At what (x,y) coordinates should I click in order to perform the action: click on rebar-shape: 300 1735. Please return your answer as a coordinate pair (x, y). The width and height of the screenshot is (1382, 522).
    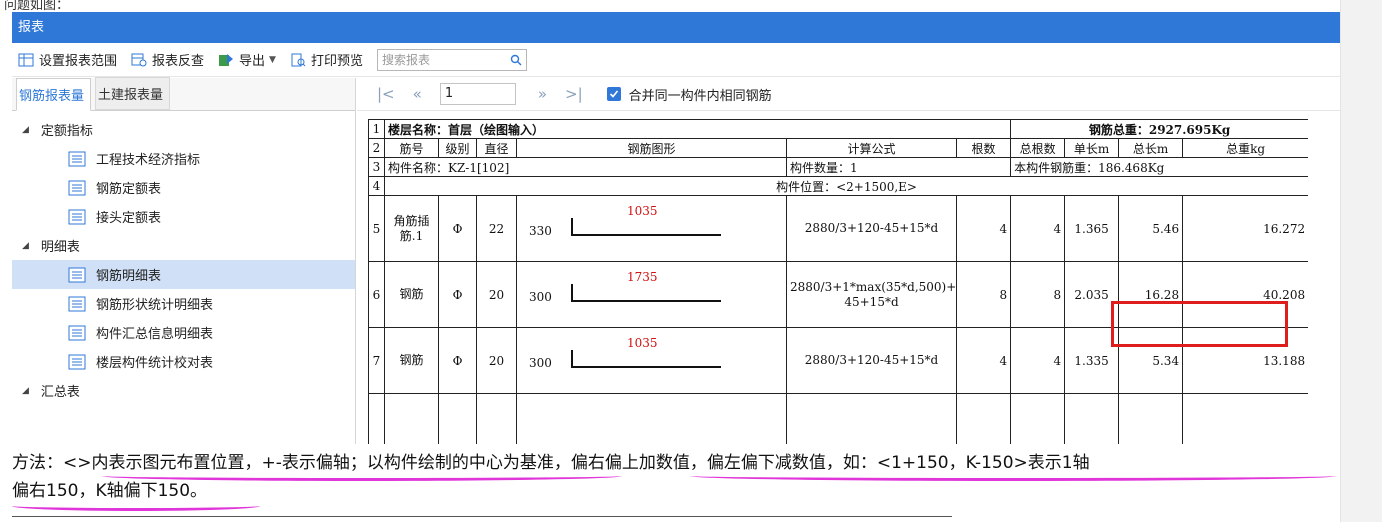
    Looking at the image, I should click on (651, 294).